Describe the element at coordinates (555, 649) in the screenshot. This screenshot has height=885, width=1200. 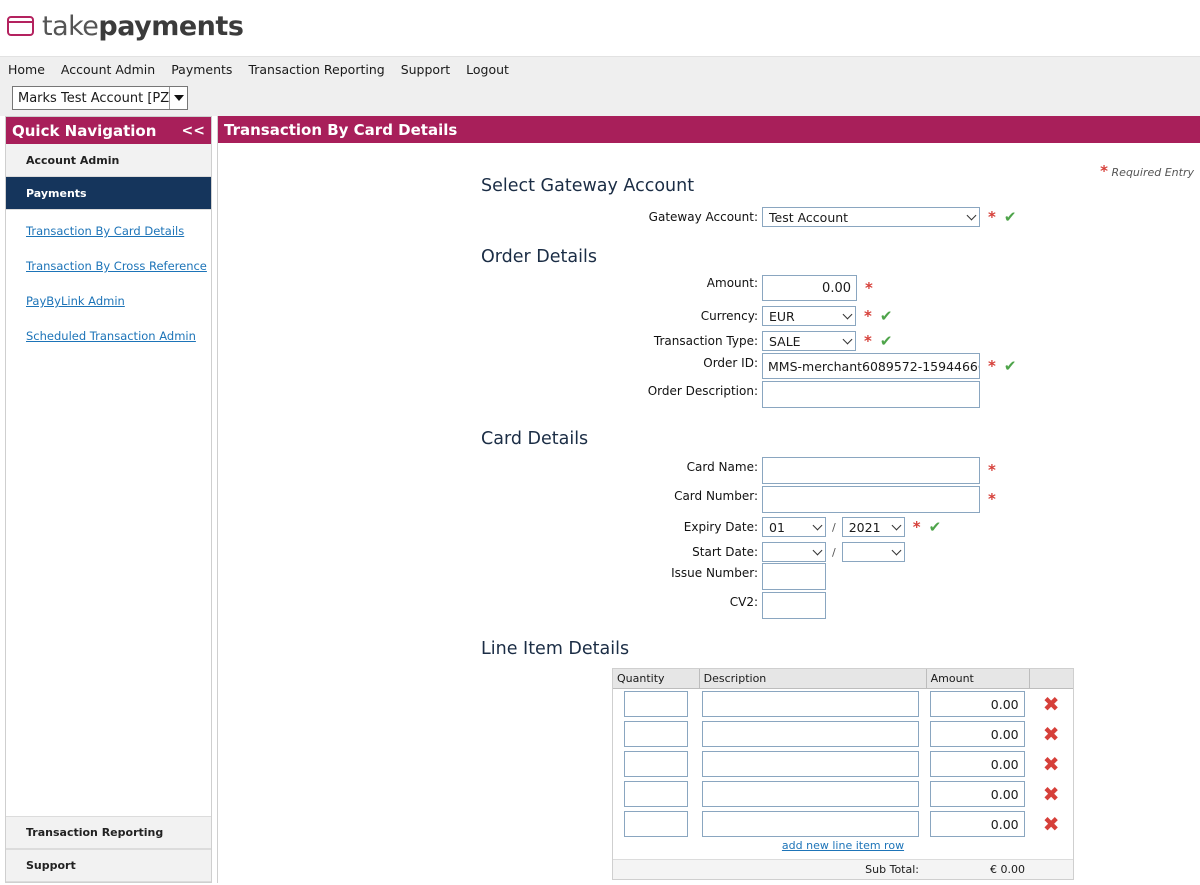
I see `section-title-line-items: Line Item Details` at that location.